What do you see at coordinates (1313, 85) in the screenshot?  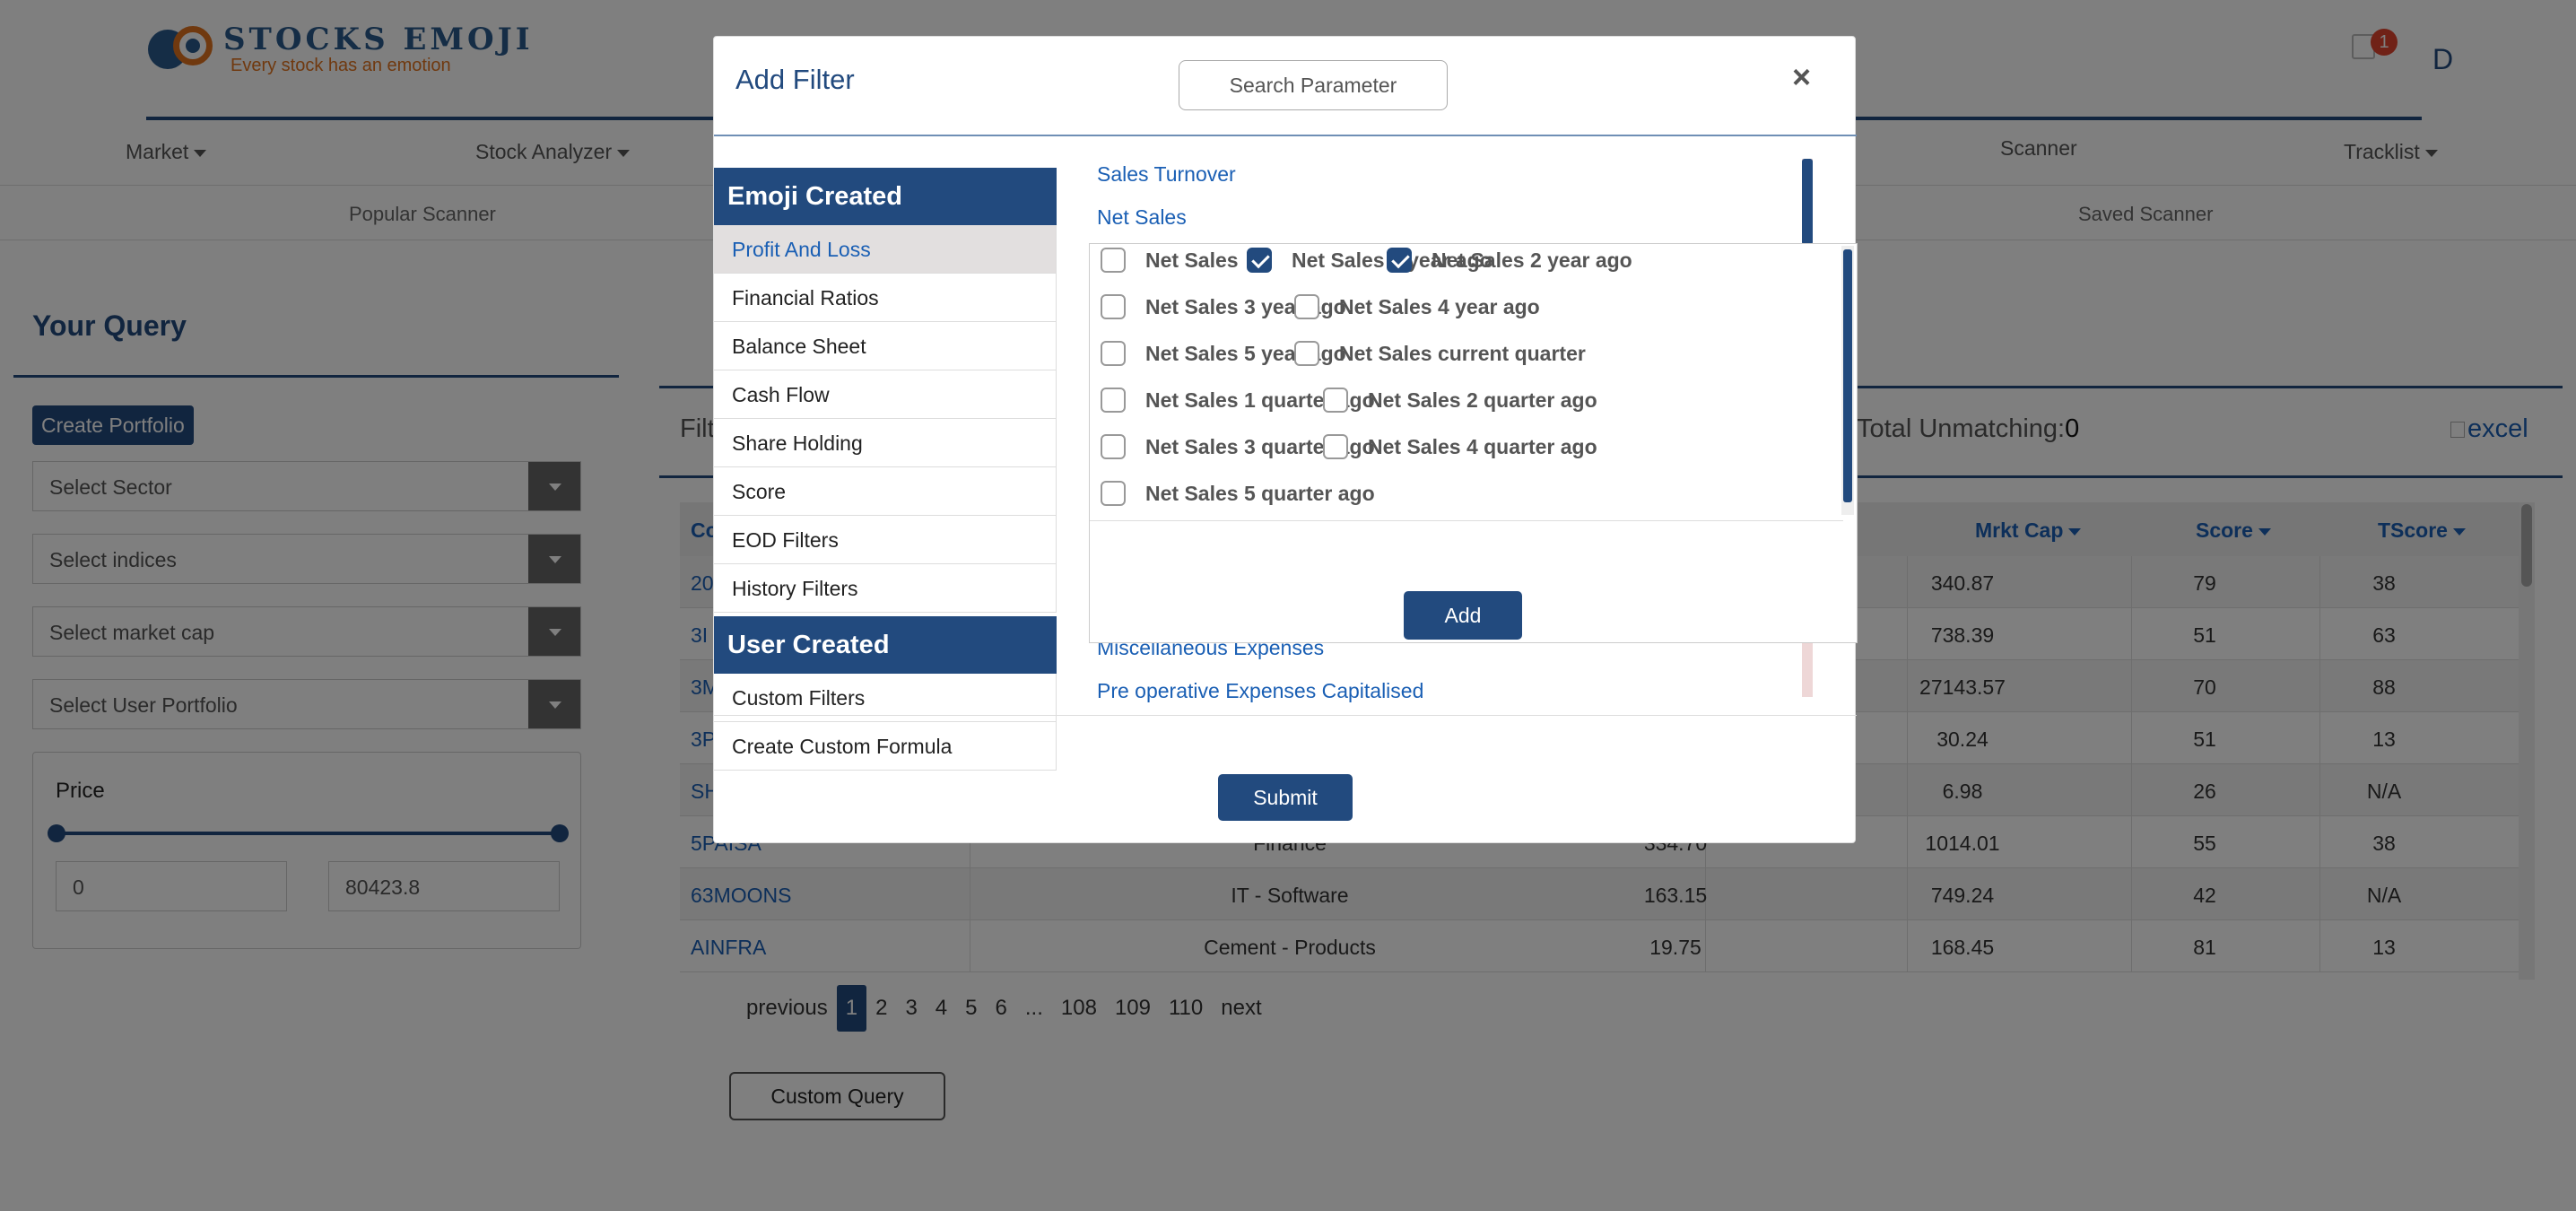 I see `search-parameter-input: Search Parameter` at bounding box center [1313, 85].